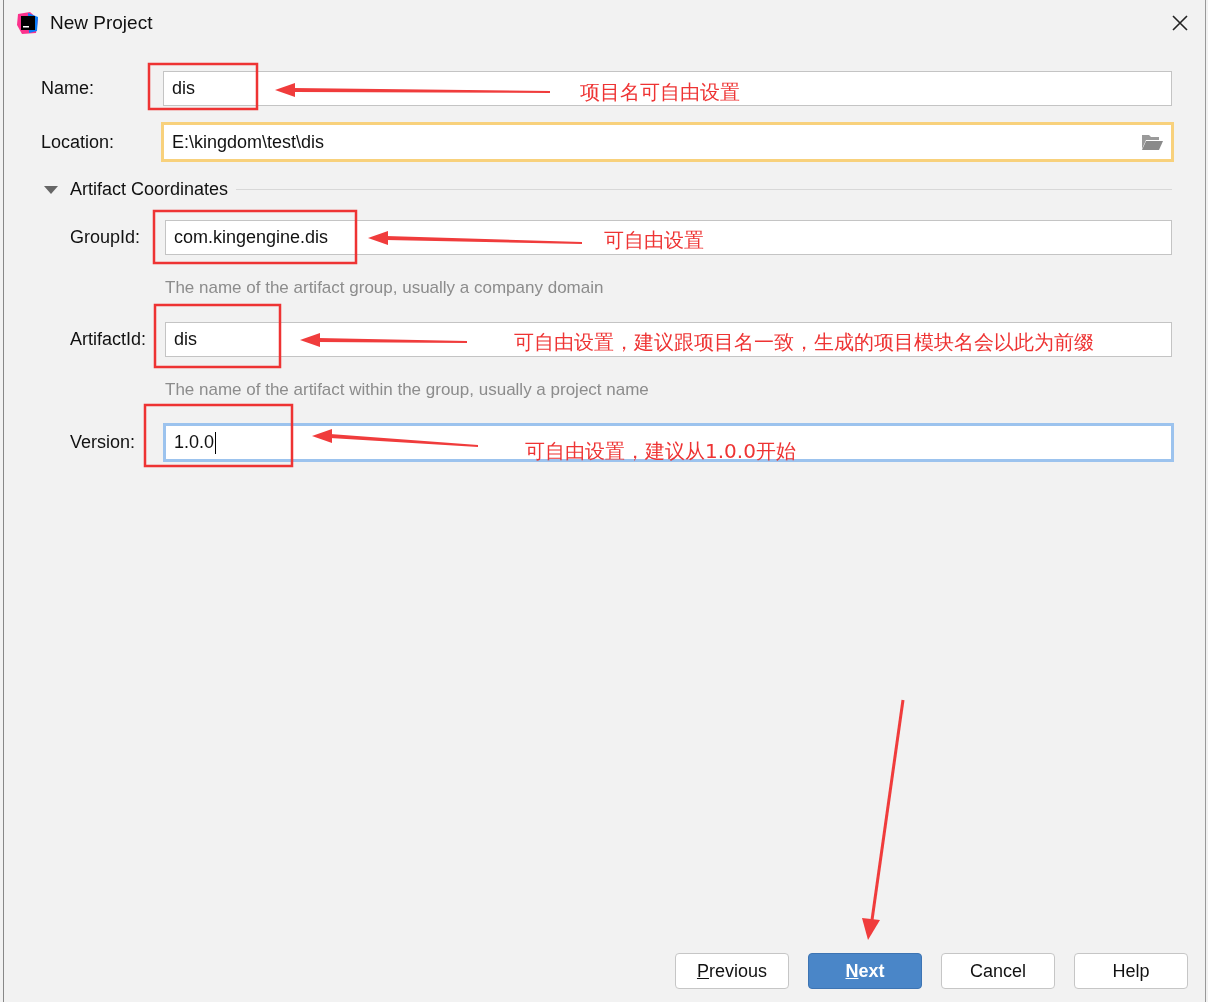 The width and height of the screenshot is (1208, 1002). I want to click on field-label: ArtifactId:, so click(109, 339).